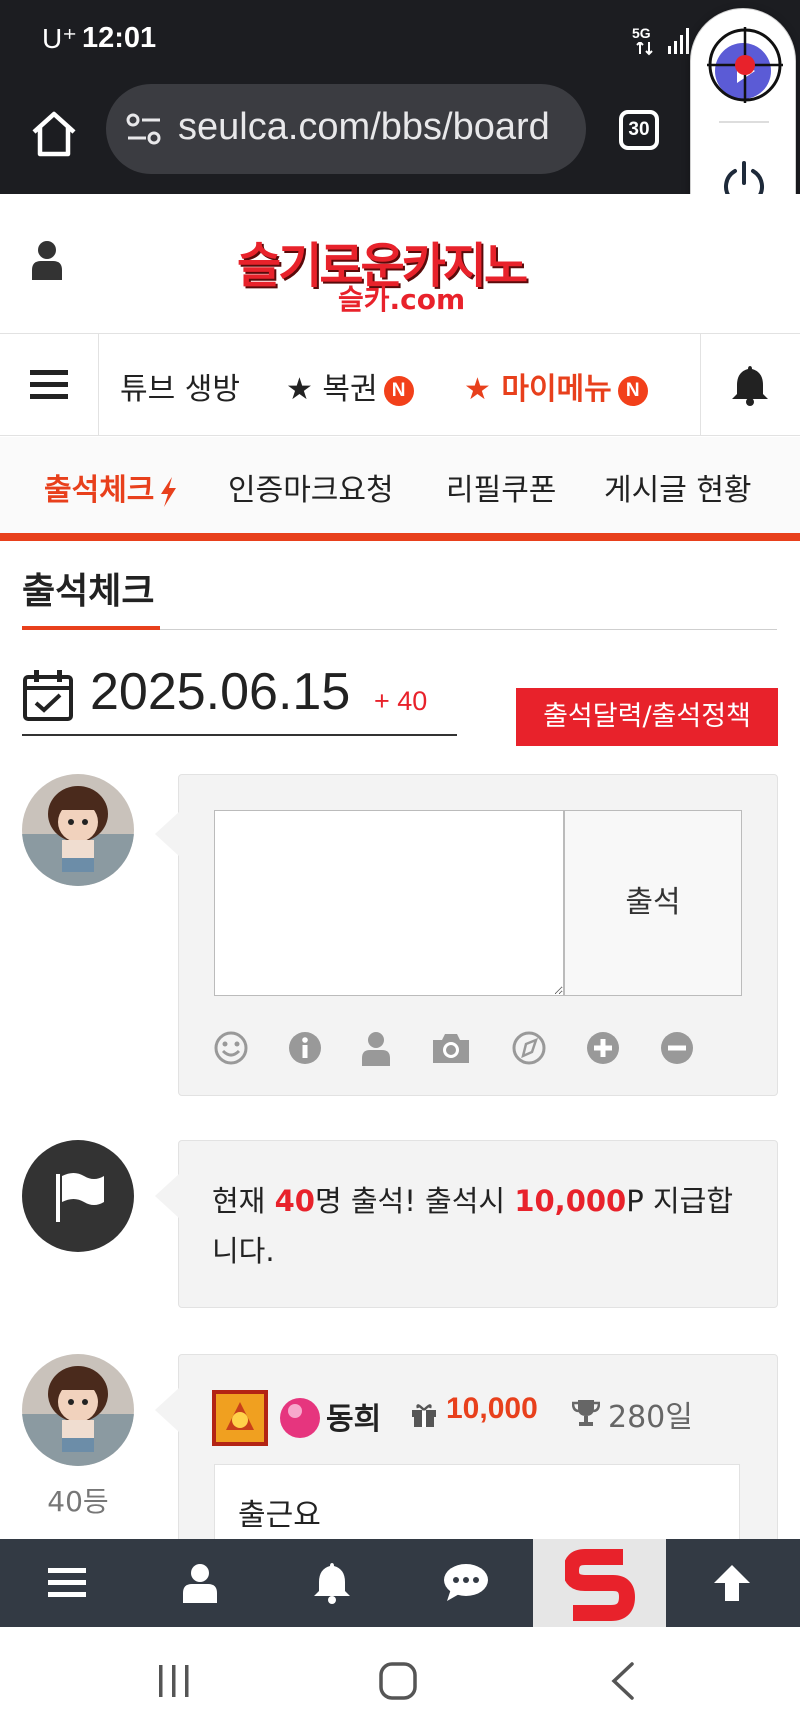  I want to click on calendar-check-icon, so click(48, 695).